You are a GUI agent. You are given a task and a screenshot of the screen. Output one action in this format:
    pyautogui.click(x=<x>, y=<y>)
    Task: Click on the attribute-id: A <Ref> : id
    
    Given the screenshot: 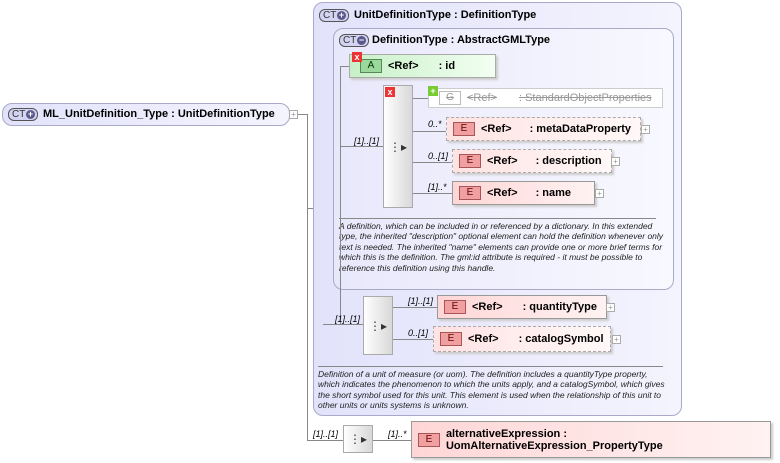 What is the action you would take?
    pyautogui.click(x=422, y=66)
    